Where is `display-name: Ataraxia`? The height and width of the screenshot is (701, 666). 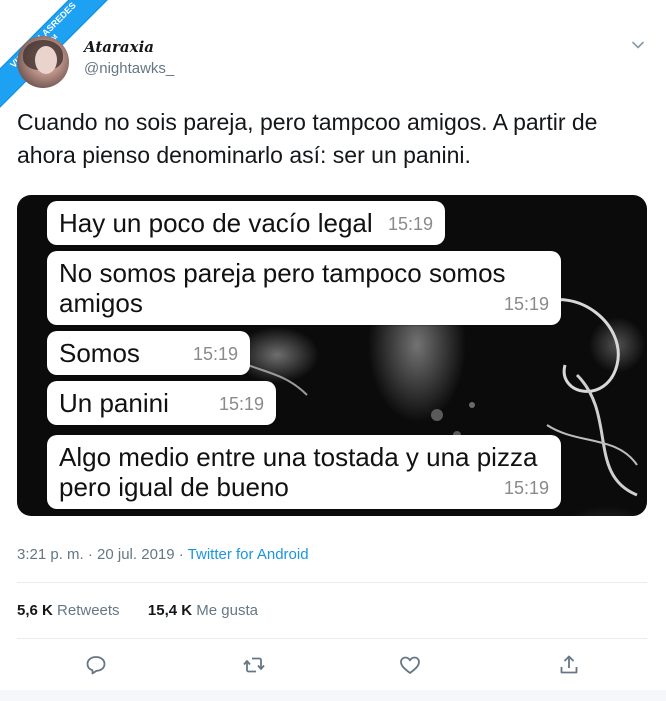
display-name: Ataraxia is located at coordinates (119, 47).